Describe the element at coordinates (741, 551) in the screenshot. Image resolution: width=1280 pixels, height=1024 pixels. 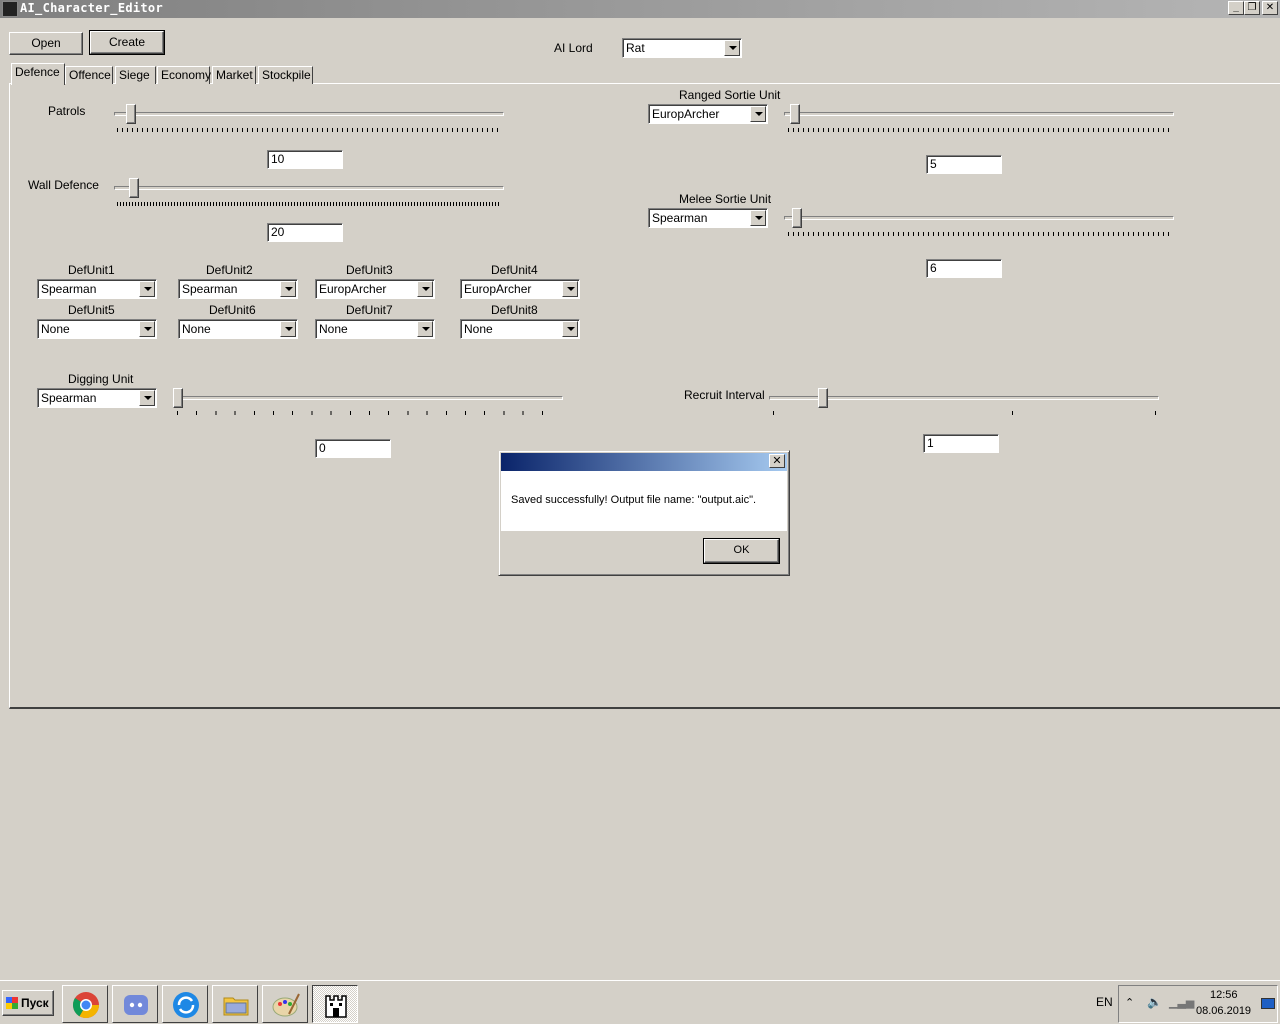
I see `ok-button: OK` at that location.